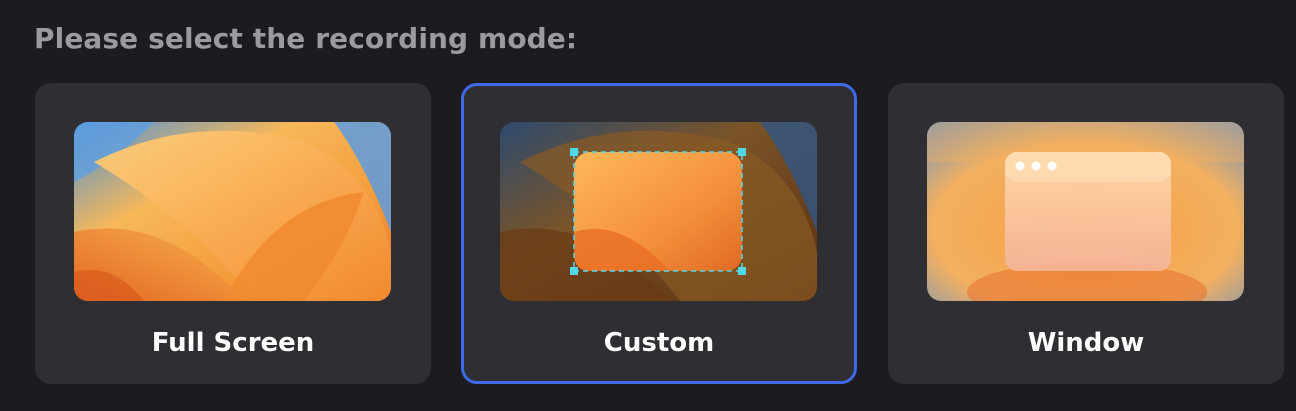 Image resolution: width=1296 pixels, height=411 pixels. Describe the element at coordinates (1085, 211) in the screenshot. I see `window-icon` at that location.